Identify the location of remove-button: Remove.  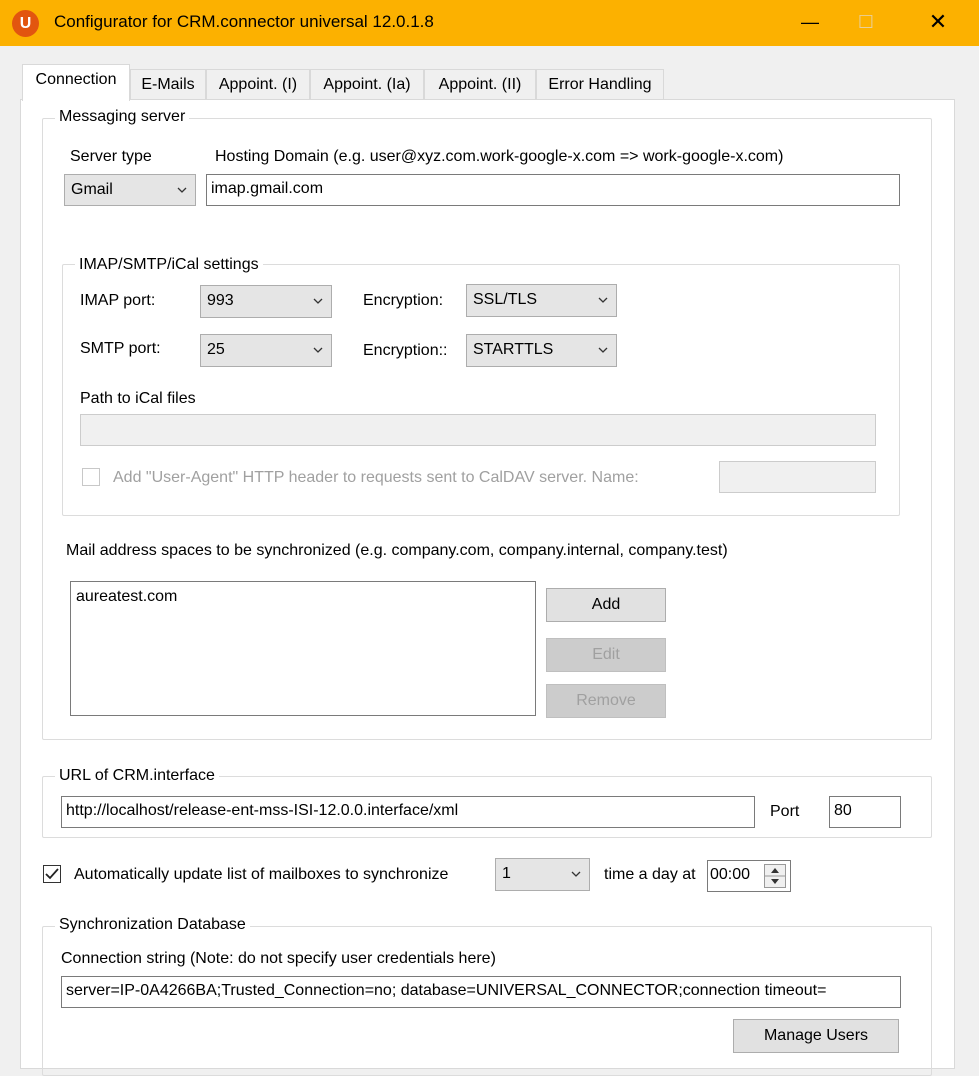
(606, 701).